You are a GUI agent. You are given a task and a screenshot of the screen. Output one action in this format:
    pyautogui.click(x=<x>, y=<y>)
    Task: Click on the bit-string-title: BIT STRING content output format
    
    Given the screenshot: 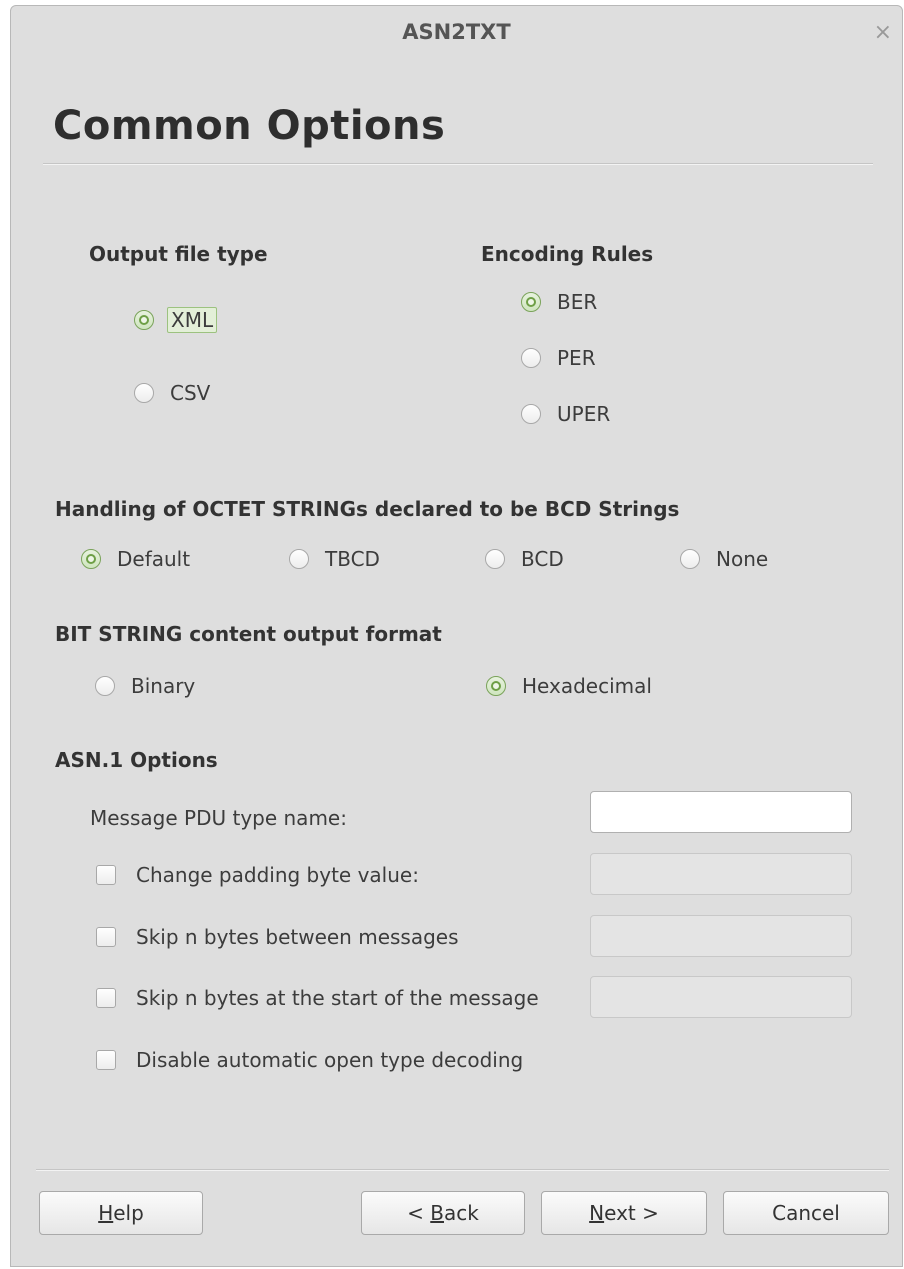 What is the action you would take?
    pyautogui.click(x=248, y=634)
    